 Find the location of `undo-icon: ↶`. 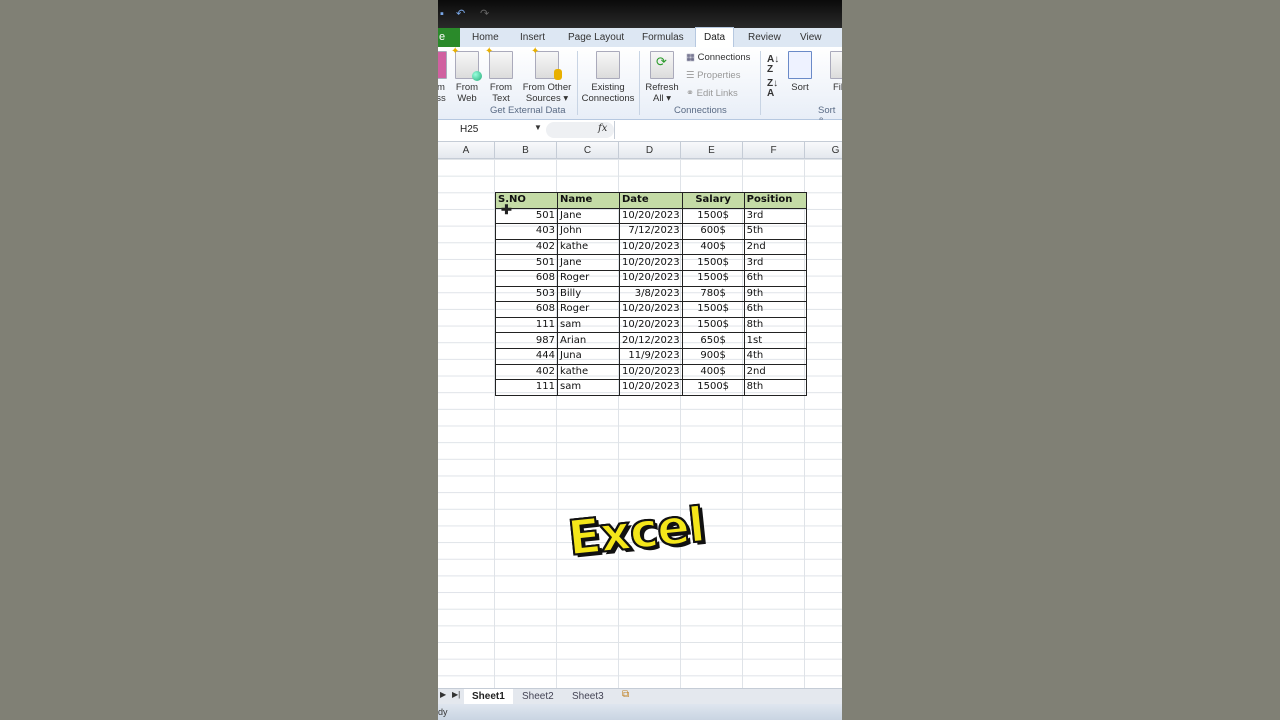

undo-icon: ↶ is located at coordinates (460, 14).